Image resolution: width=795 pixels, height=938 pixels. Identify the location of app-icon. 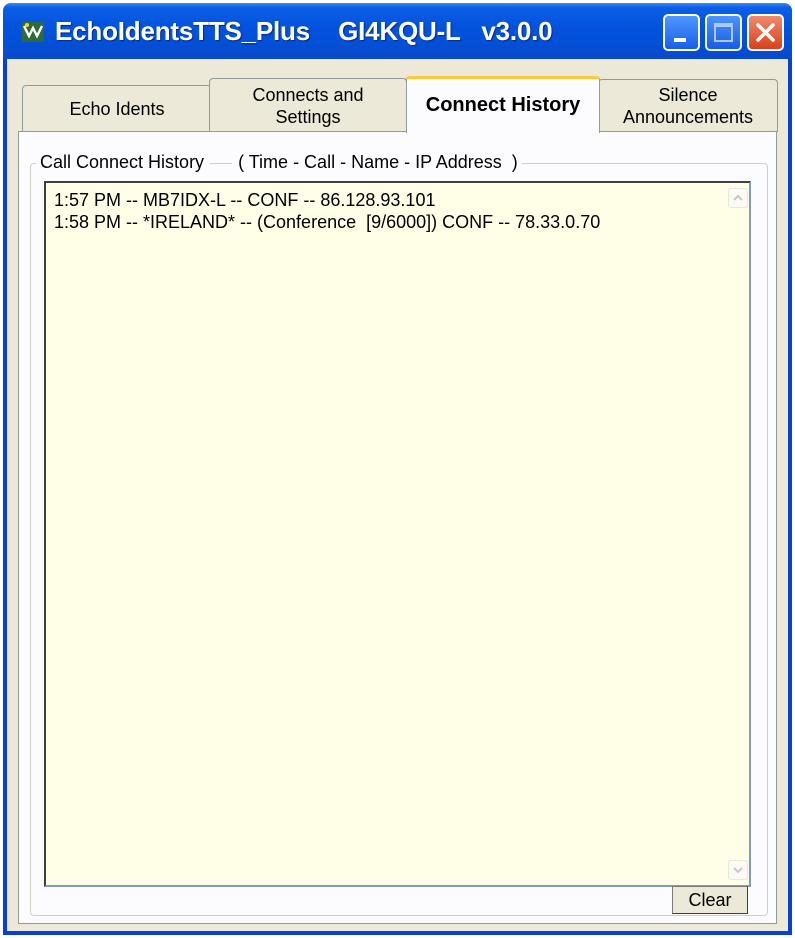
(33, 32).